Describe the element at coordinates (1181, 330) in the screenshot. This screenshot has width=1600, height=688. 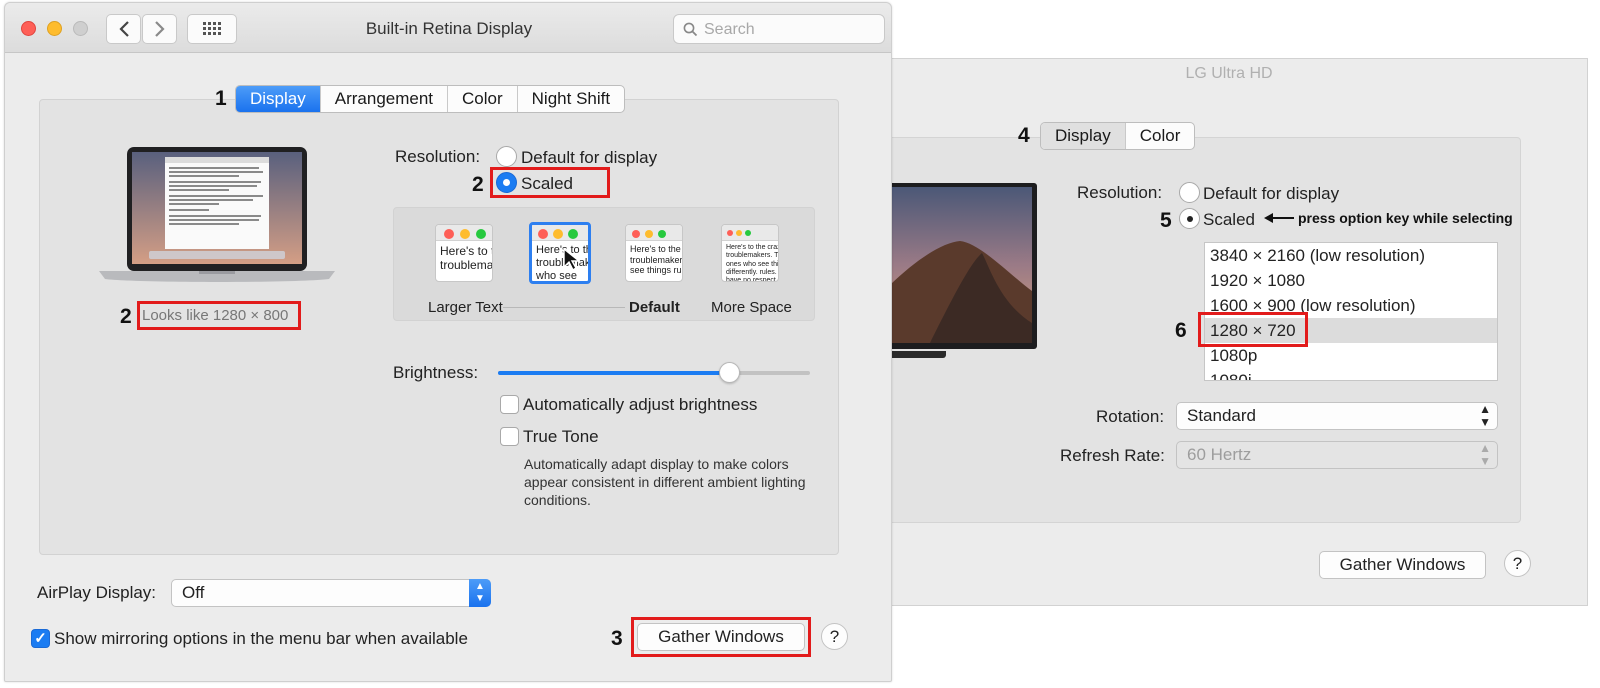
I see `step-number: 6` at that location.